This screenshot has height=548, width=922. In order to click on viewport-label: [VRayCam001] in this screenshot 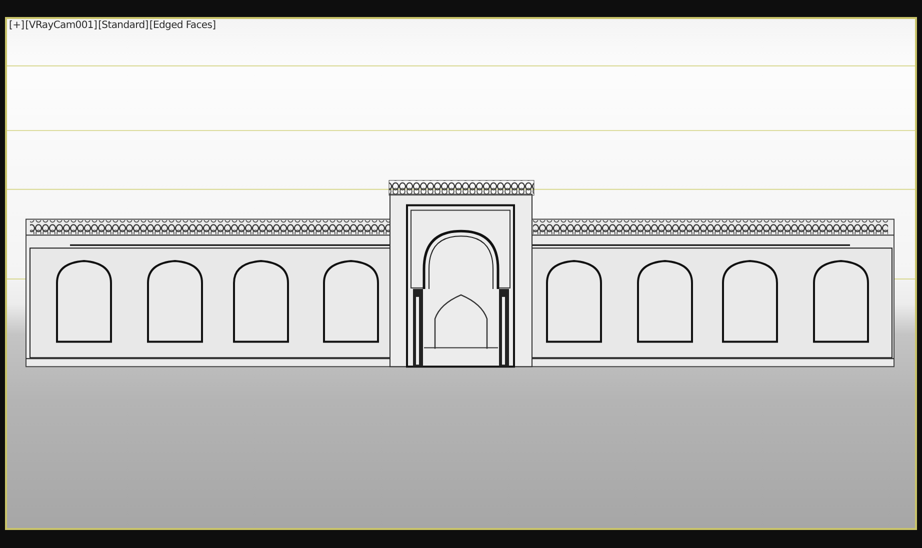, I will do `click(61, 25)`.